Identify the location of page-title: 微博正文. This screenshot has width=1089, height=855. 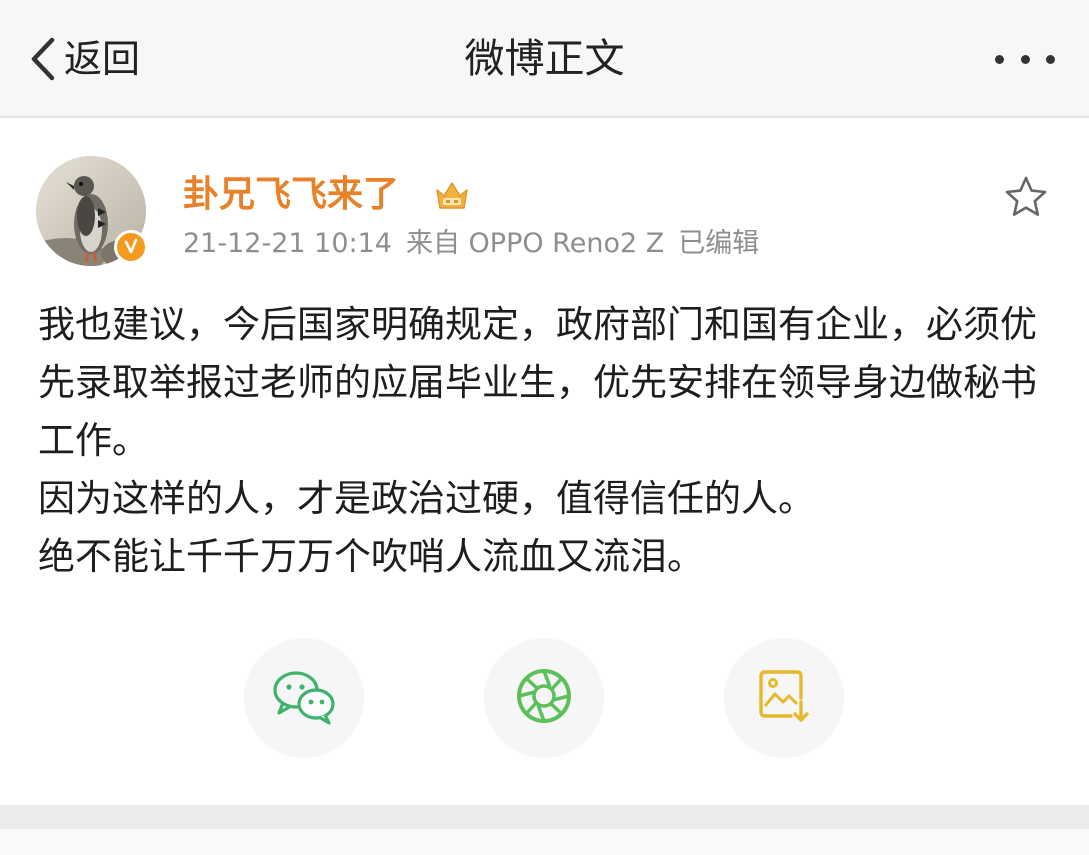
(544, 59).